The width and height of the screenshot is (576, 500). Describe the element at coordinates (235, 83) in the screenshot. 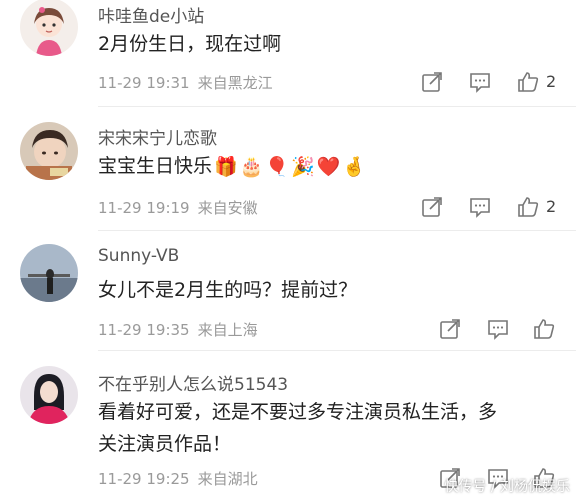

I see `comment-source: 来自黑龙江` at that location.